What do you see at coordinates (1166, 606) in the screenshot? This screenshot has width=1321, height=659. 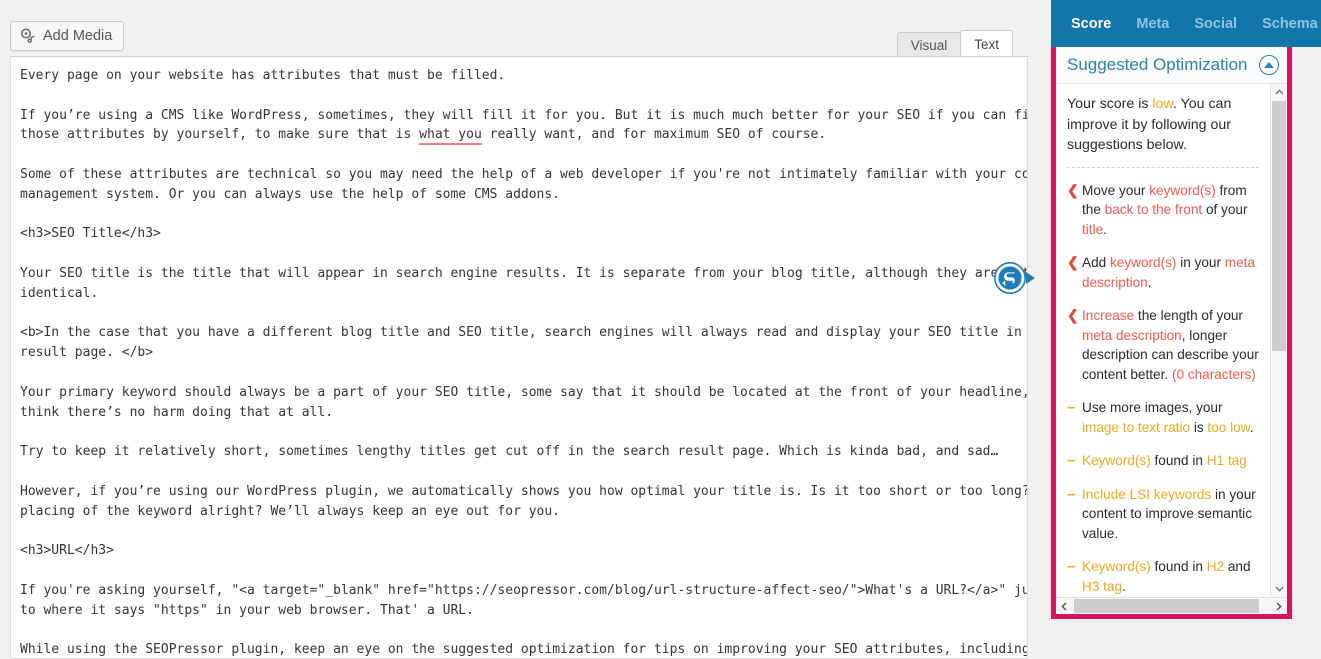 I see `horizontal-scroll-thumb` at bounding box center [1166, 606].